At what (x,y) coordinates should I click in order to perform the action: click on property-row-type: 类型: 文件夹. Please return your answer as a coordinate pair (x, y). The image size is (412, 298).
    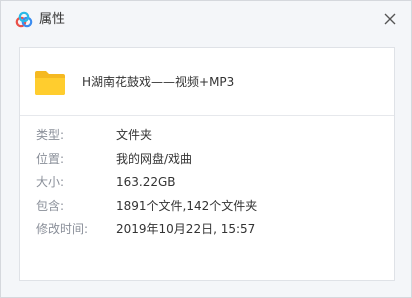
    Looking at the image, I should click on (207, 136).